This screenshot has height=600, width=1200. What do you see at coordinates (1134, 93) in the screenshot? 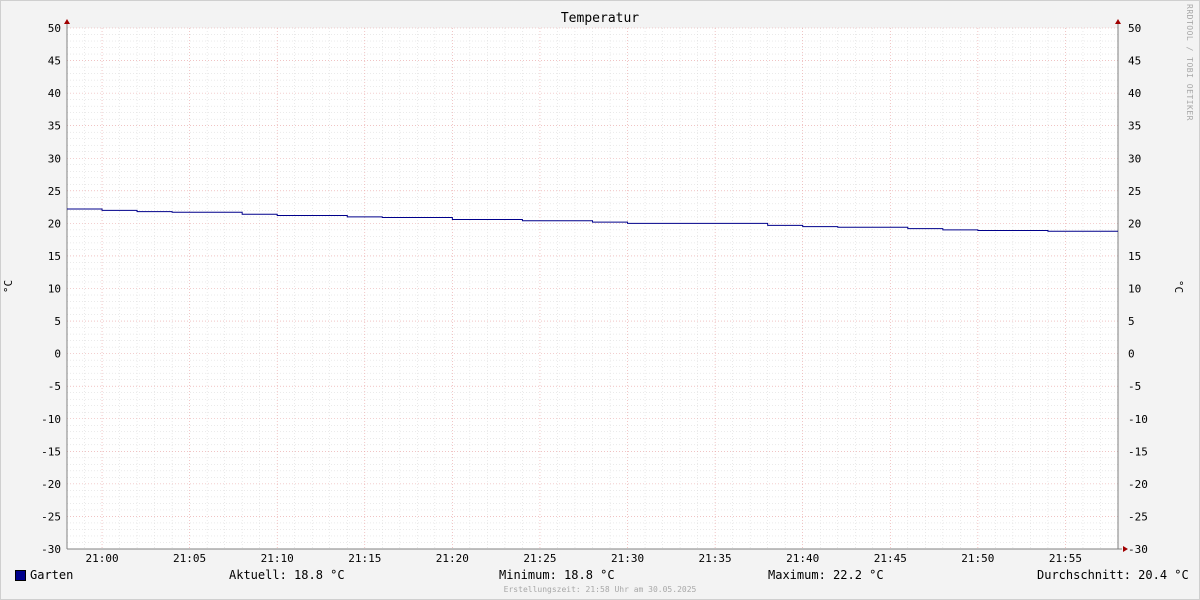
I see `y-tick-label-right: 40` at bounding box center [1134, 93].